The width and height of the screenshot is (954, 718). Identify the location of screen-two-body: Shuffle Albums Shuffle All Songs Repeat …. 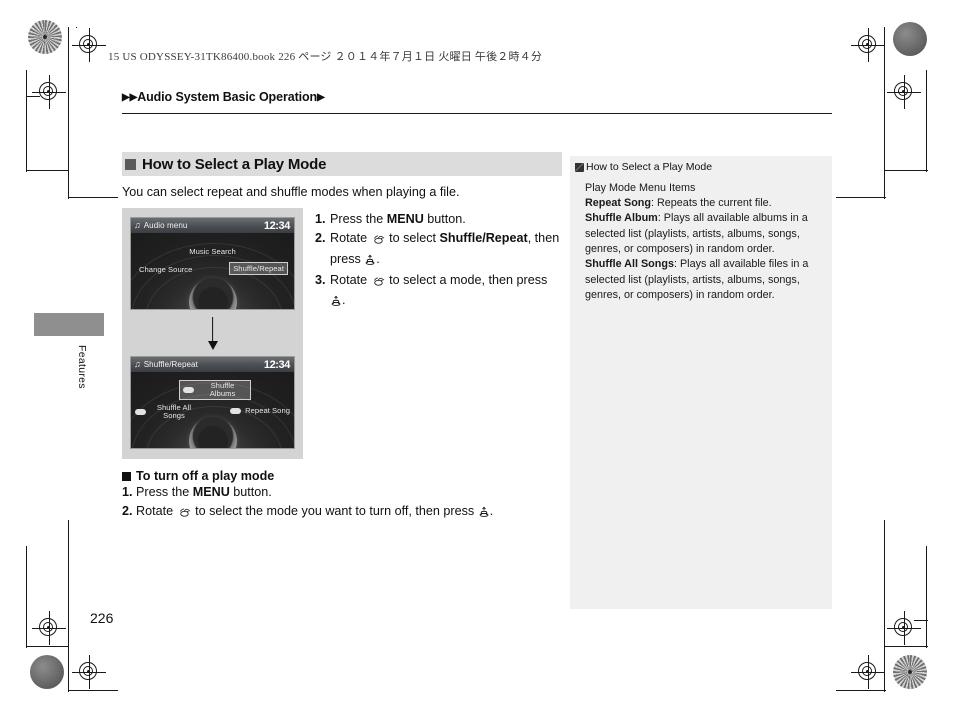
(212, 410).